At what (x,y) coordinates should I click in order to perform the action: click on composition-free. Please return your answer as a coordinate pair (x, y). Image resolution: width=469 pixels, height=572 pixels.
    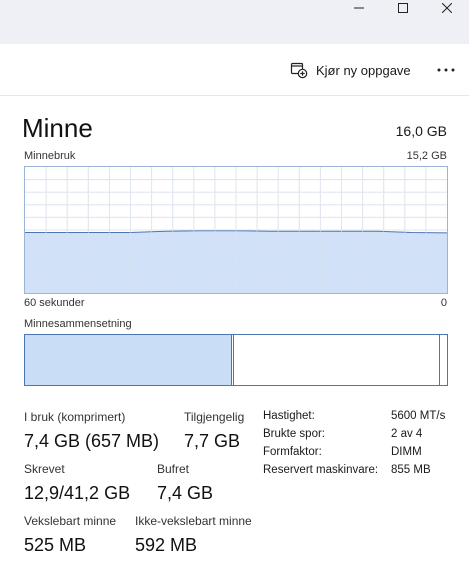
    Looking at the image, I should click on (443, 360).